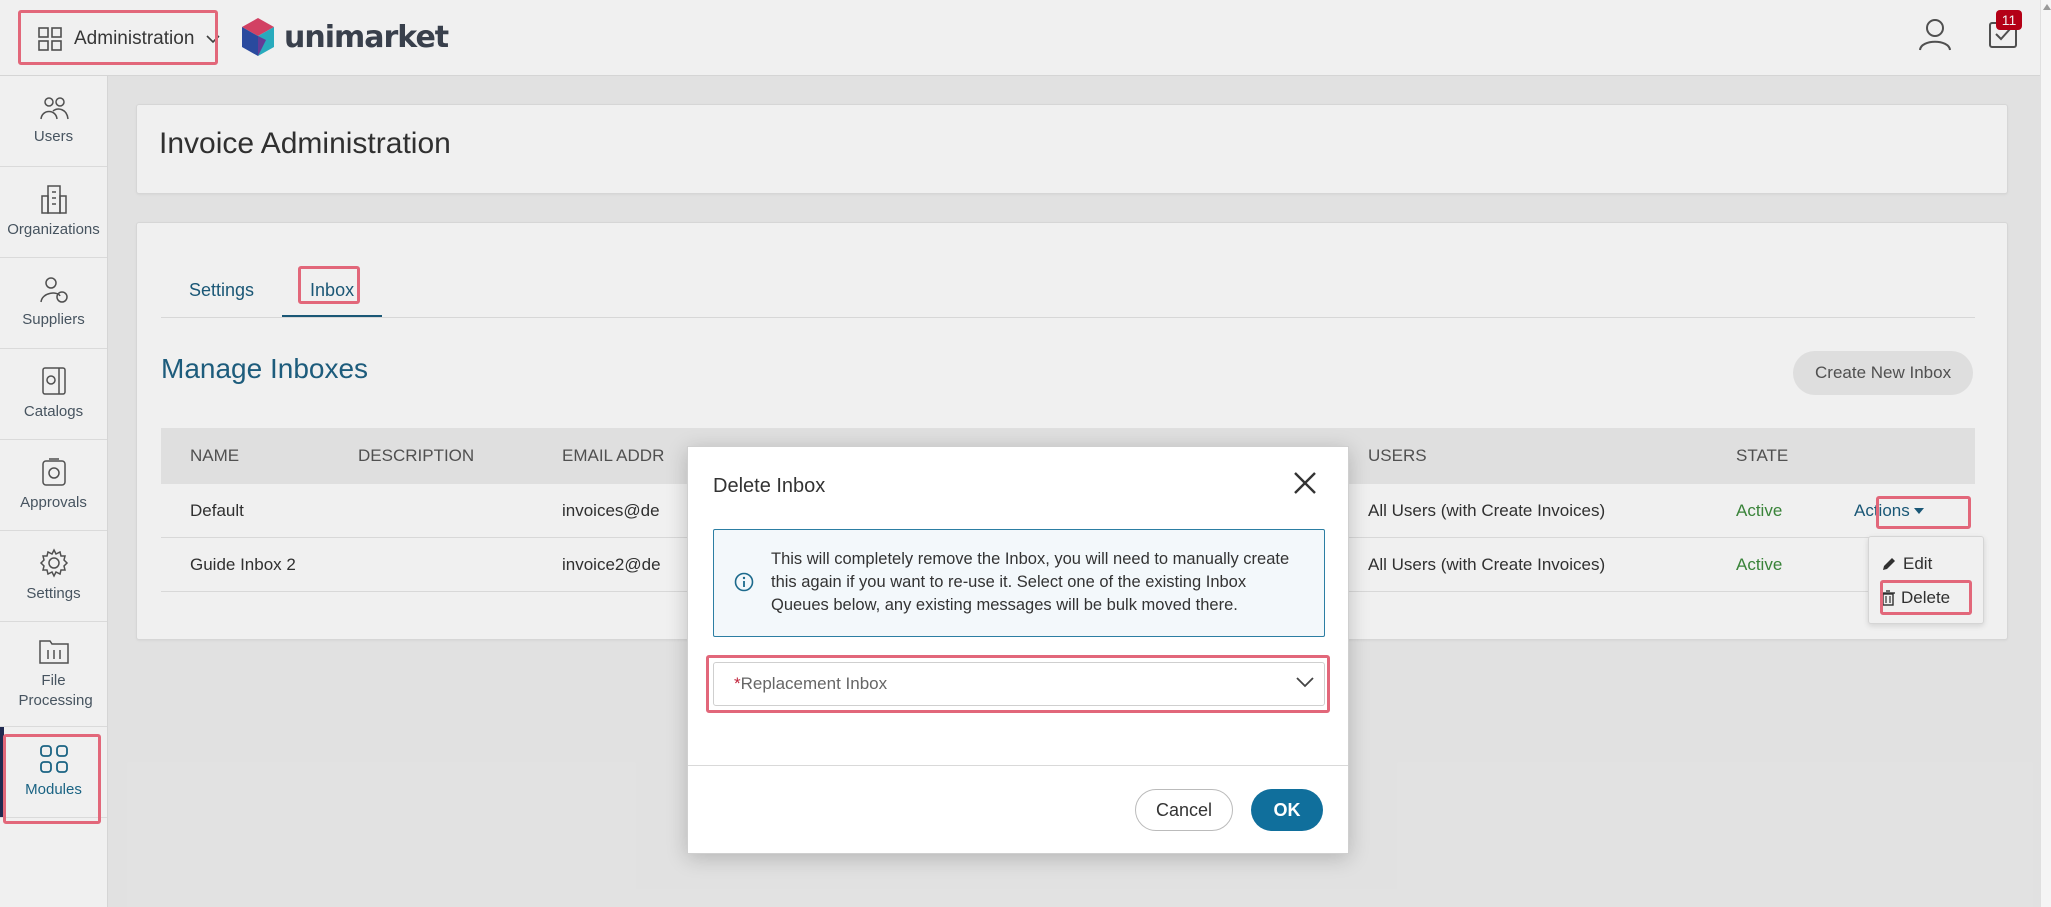 The width and height of the screenshot is (2051, 907). What do you see at coordinates (2047, 7) in the screenshot?
I see `scroll-up-arrow-icon` at bounding box center [2047, 7].